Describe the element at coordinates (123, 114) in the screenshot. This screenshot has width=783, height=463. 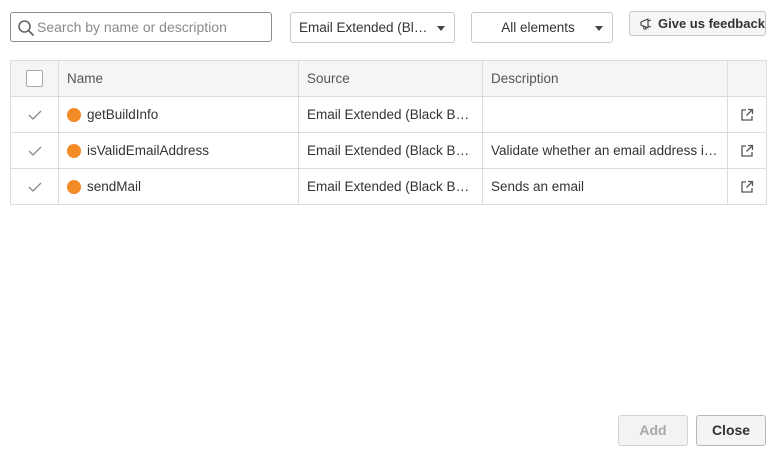
I see `row-name: getBuildInfo` at that location.